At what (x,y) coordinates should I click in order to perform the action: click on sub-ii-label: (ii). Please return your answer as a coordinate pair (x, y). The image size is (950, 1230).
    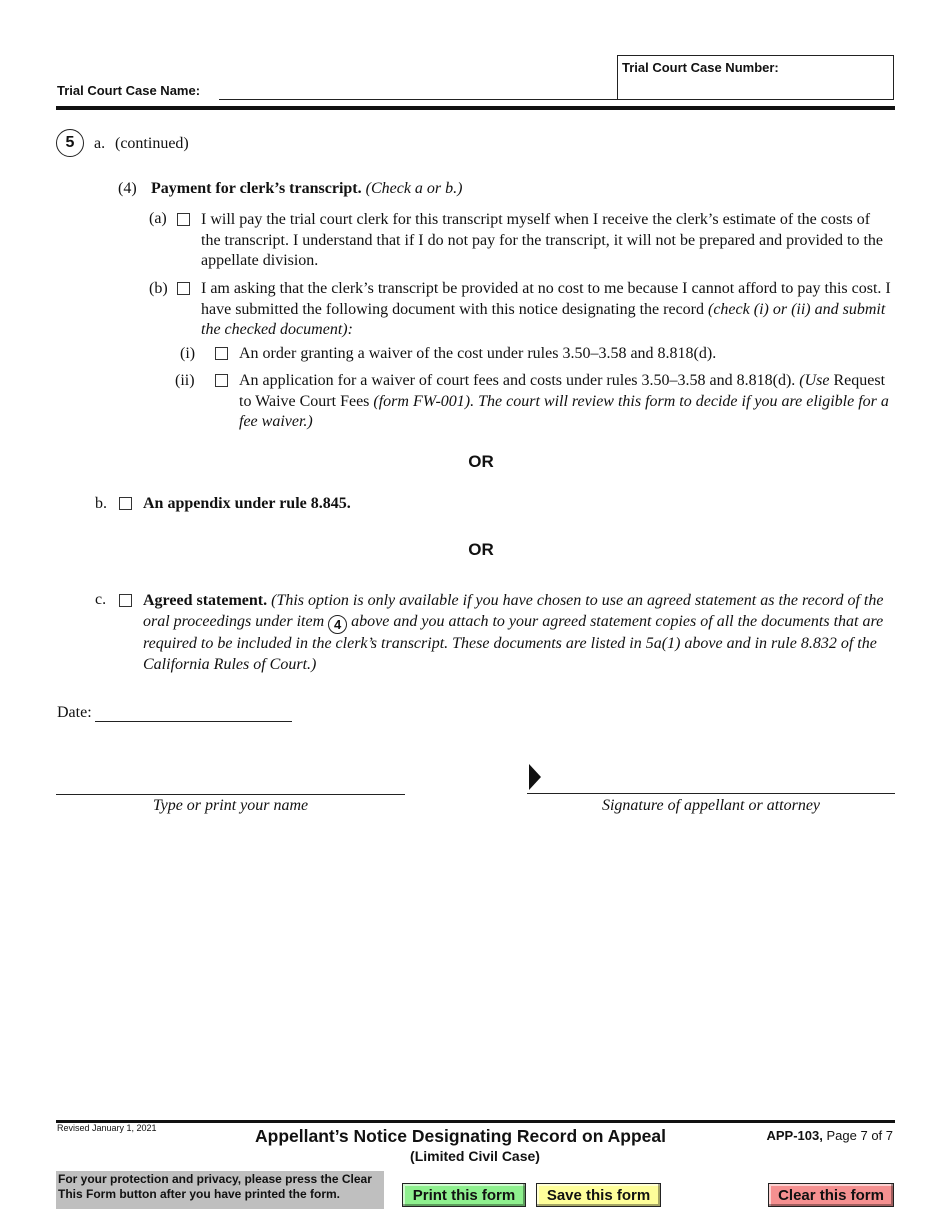
    Looking at the image, I should click on (185, 380).